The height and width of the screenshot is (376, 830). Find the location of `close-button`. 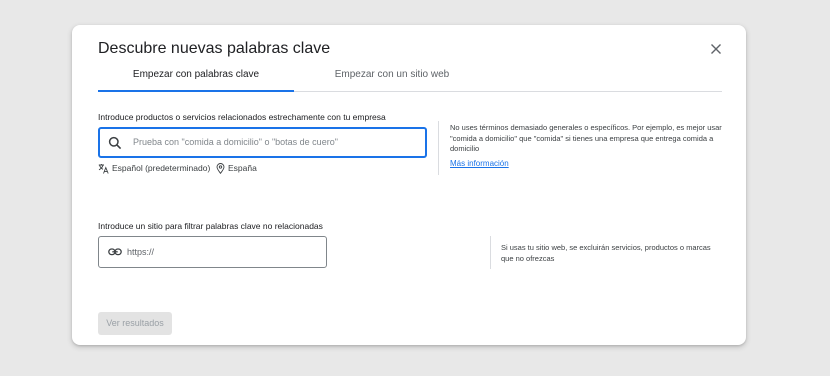

close-button is located at coordinates (716, 49).